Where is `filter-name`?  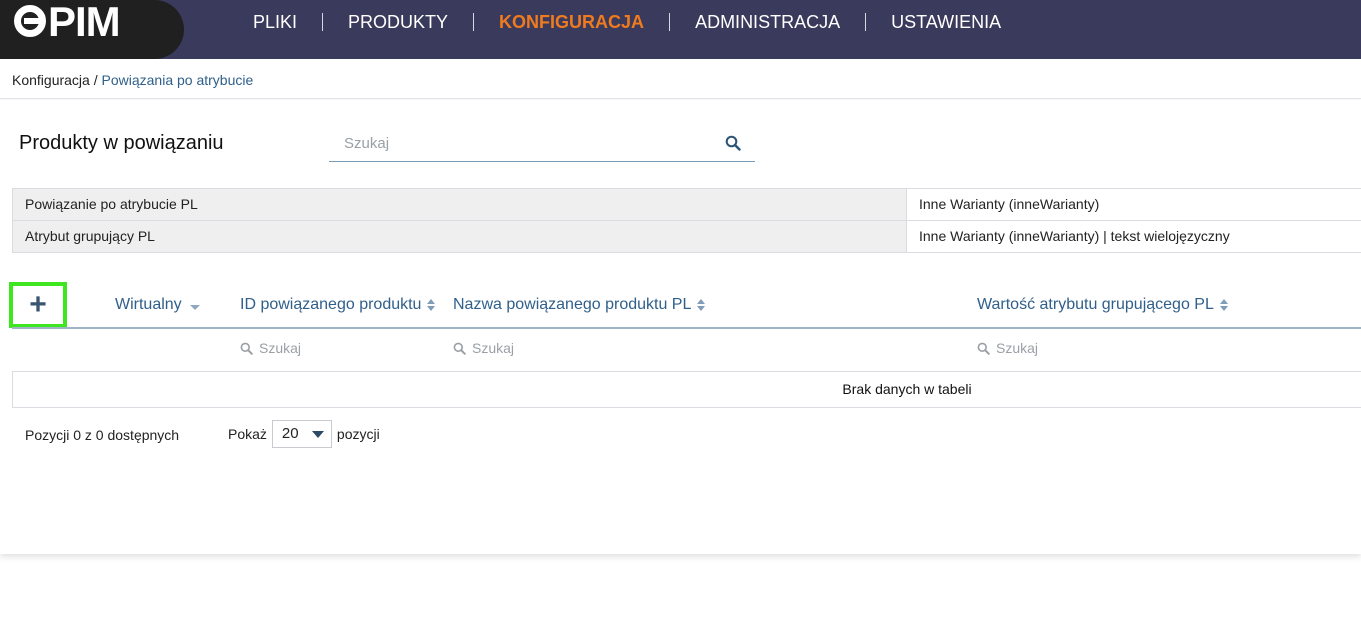 filter-name is located at coordinates (522, 348).